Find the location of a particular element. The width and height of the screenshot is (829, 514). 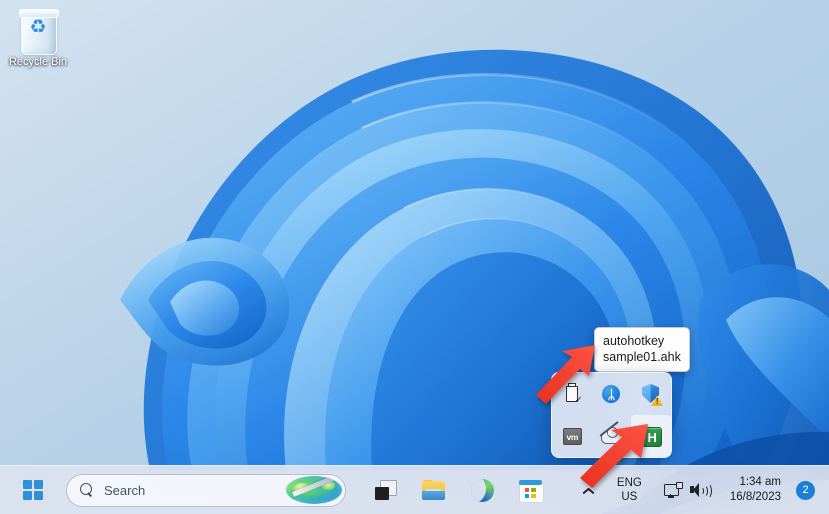

vmware-icon-label: vm is located at coordinates (572, 436).